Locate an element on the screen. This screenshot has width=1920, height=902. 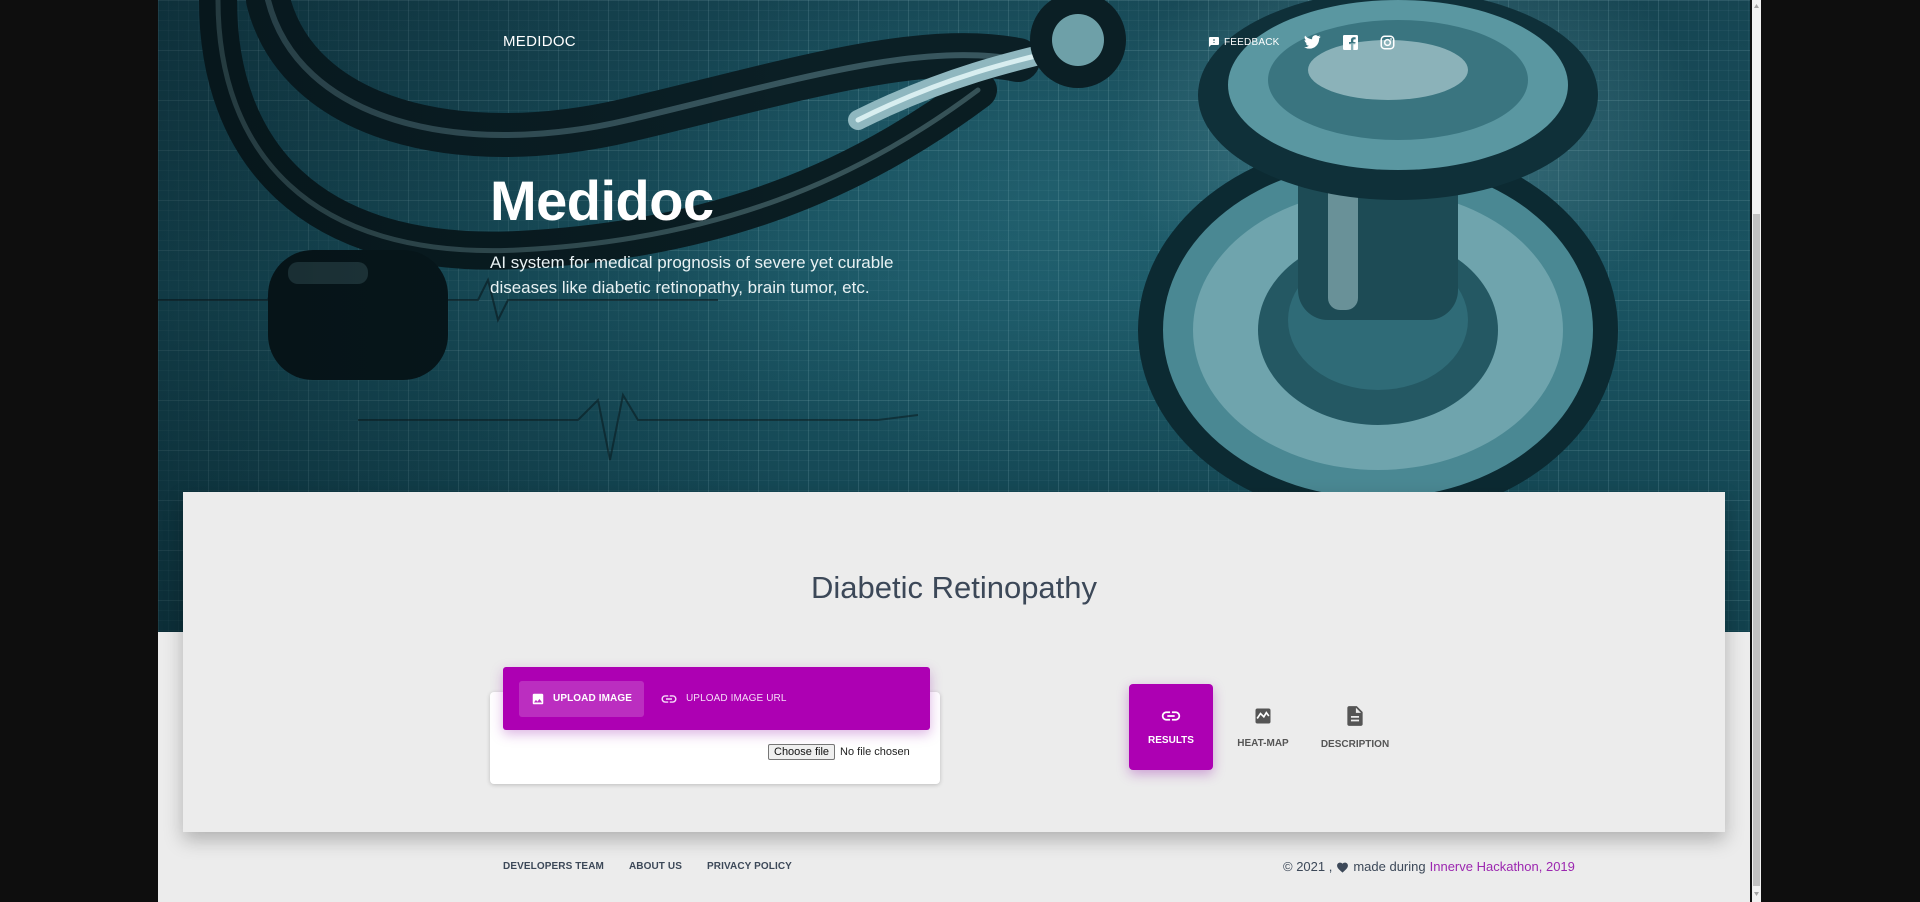
brand-link: MEDIDOC is located at coordinates (539, 41).